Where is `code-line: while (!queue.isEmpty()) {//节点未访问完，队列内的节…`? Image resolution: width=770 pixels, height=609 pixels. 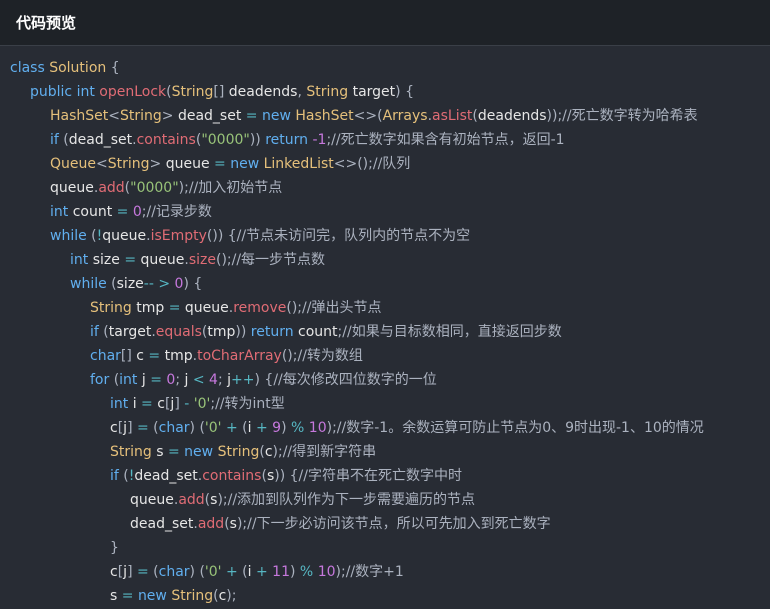
code-line: while (!queue.isEmpty()) {//节点未访问完，队列内的节… is located at coordinates (385, 236).